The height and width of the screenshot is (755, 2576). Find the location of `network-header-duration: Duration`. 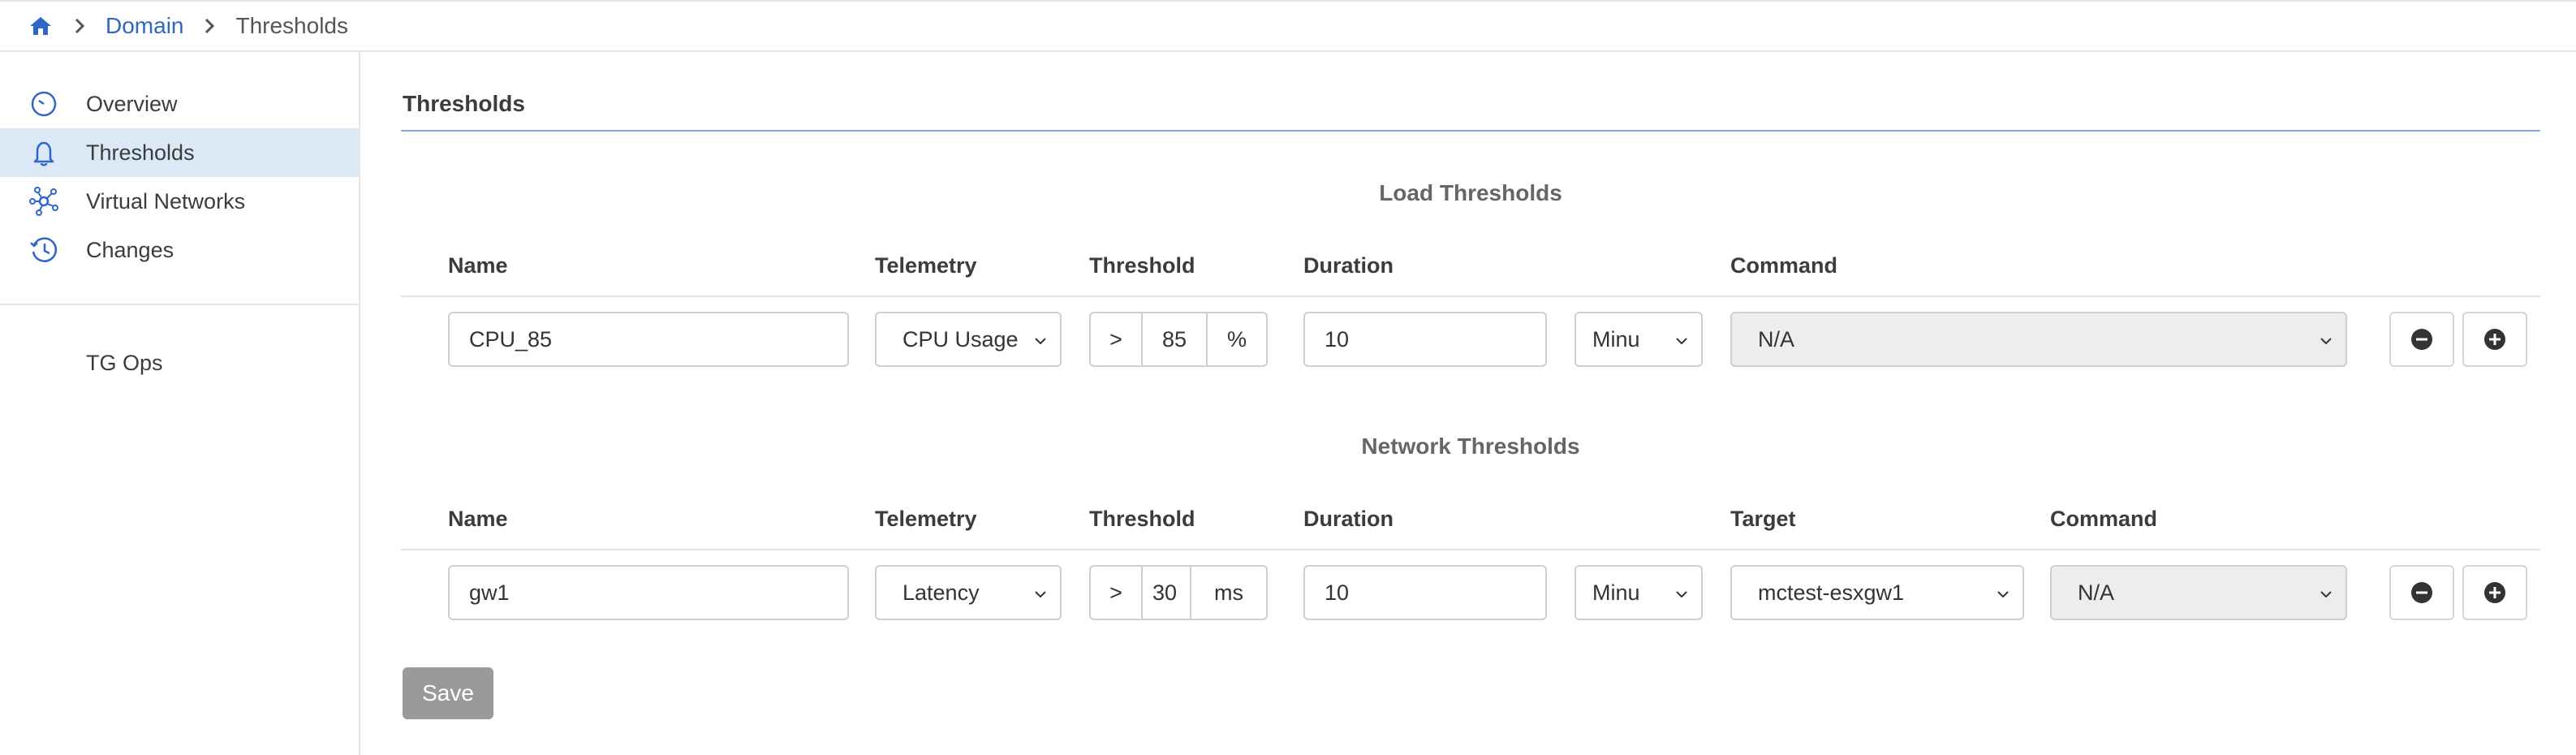

network-header-duration: Duration is located at coordinates (1348, 519).